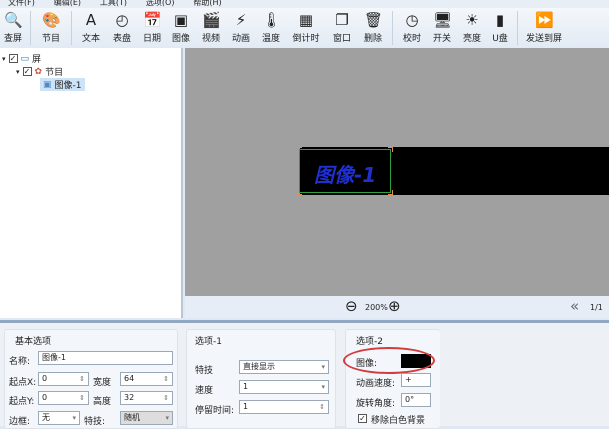 The width and height of the screenshot is (609, 429). I want to click on toolbar-button-program: 🎨 节目, so click(51, 28).